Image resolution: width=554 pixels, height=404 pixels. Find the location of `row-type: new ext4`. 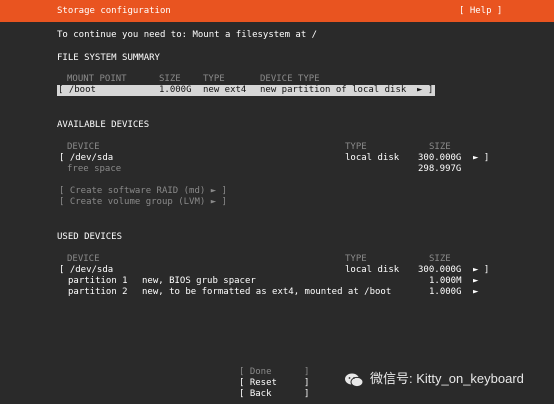

row-type: new ext4 is located at coordinates (225, 90).